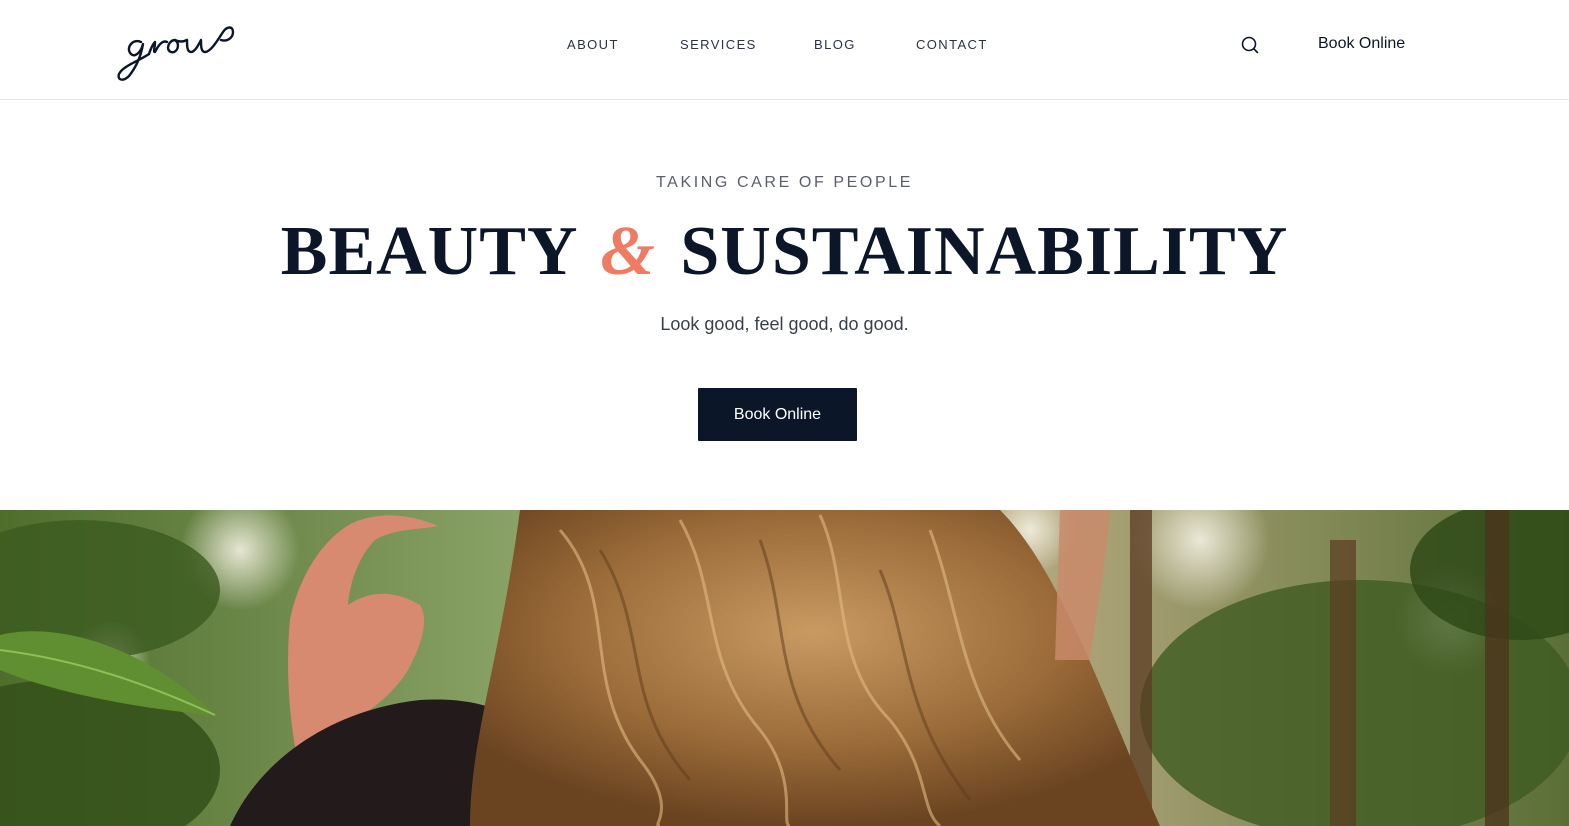  I want to click on hero-headline: BEAUTY & SUSTAINABILITY, so click(784, 252).